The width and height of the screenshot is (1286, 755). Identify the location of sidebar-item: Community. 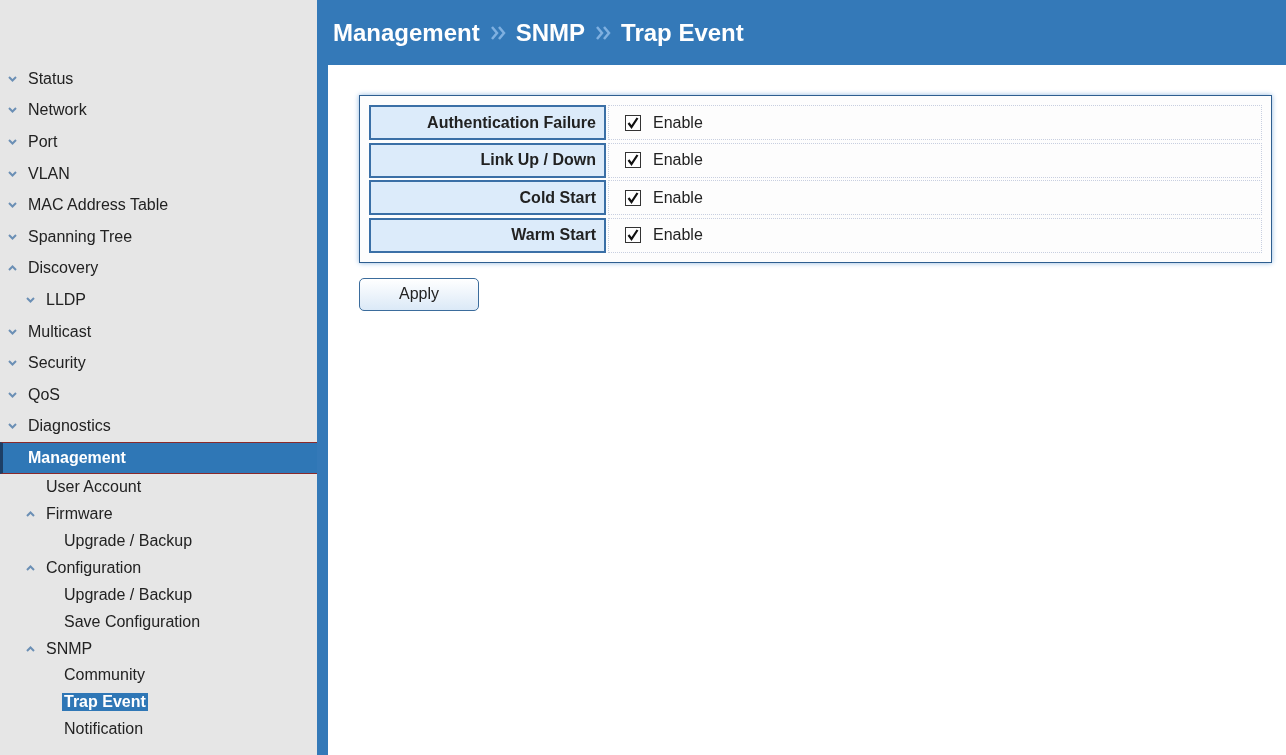
(104, 675).